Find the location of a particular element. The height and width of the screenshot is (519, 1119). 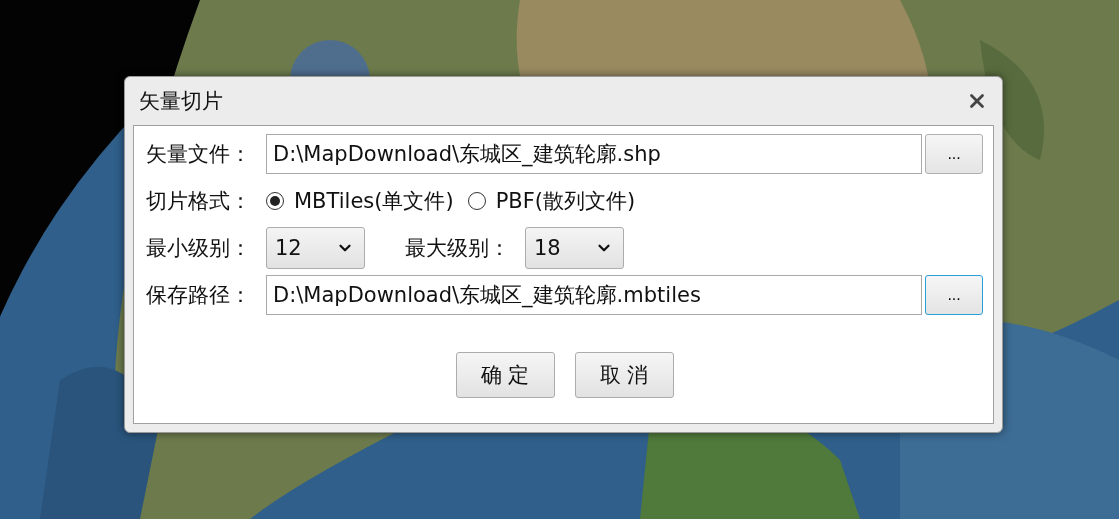

field-label: 切片格式： is located at coordinates (199, 201).